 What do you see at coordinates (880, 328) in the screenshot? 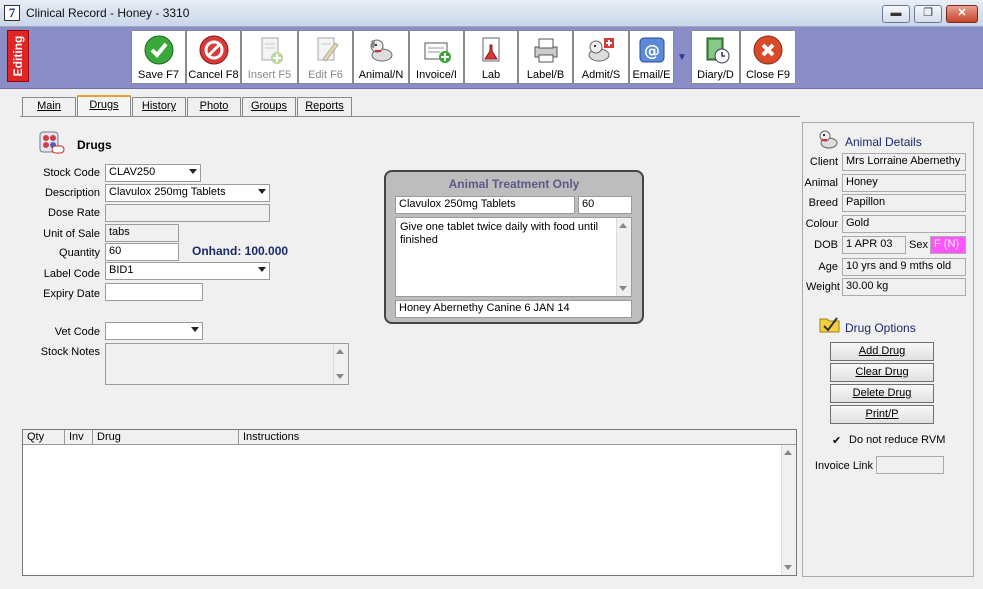
I see `drug-options-heading: Drug Options` at bounding box center [880, 328].